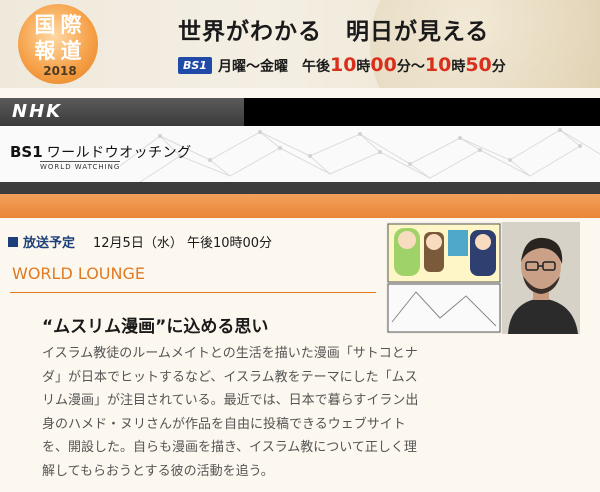  What do you see at coordinates (458, 67) in the screenshot?
I see `end-hour-unit: 時` at bounding box center [458, 67].